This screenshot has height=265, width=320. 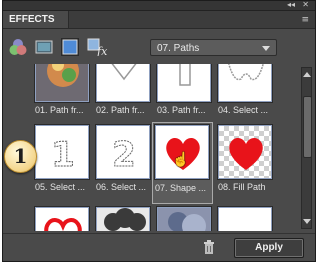 What do you see at coordinates (307, 127) in the screenshot?
I see `scrollbar-thumb` at bounding box center [307, 127].